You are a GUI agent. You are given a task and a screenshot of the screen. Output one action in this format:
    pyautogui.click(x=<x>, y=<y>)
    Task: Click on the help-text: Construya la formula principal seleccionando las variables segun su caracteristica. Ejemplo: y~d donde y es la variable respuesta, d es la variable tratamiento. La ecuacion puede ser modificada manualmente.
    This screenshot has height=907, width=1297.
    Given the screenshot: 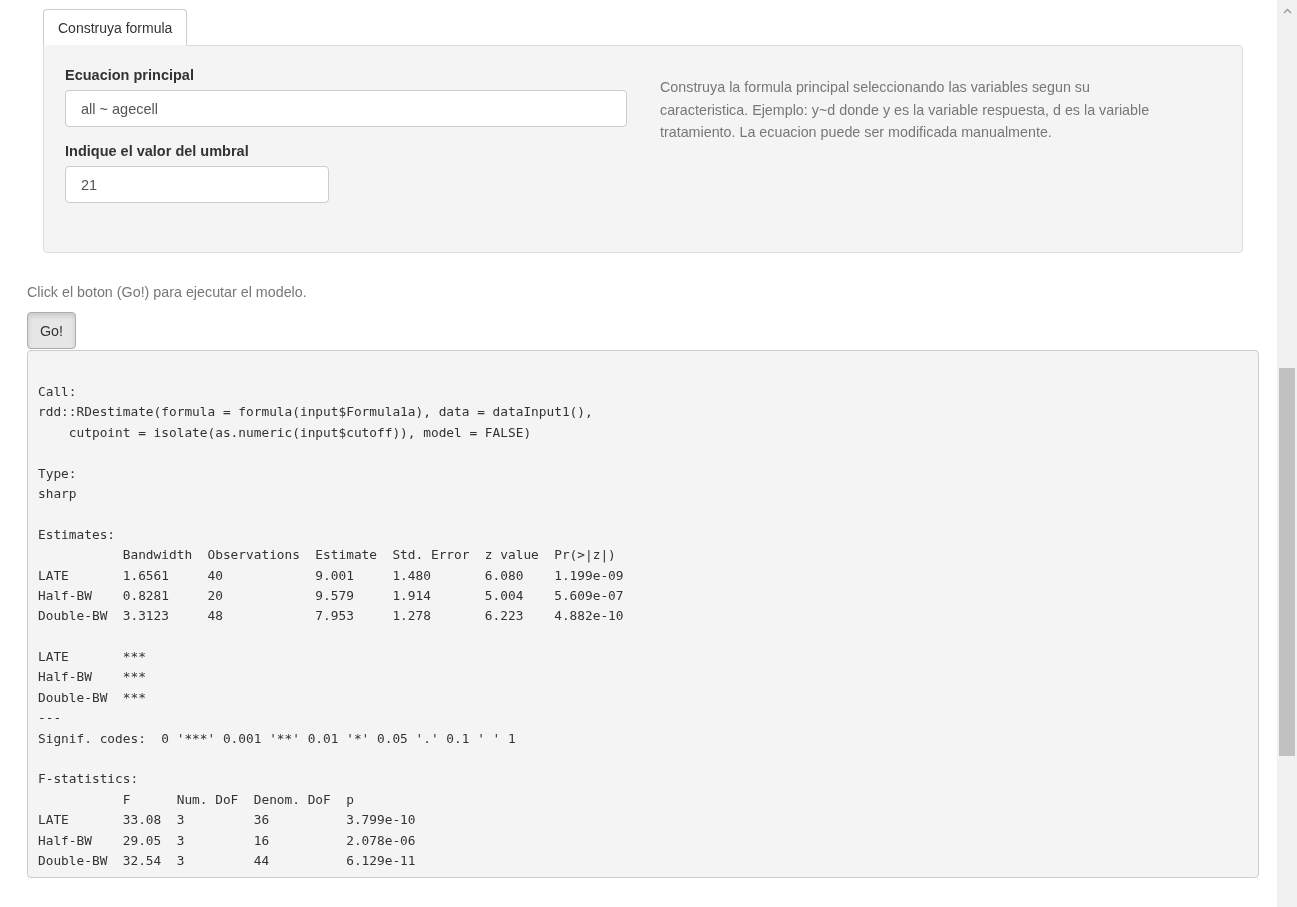 What is the action you would take?
    pyautogui.click(x=905, y=110)
    